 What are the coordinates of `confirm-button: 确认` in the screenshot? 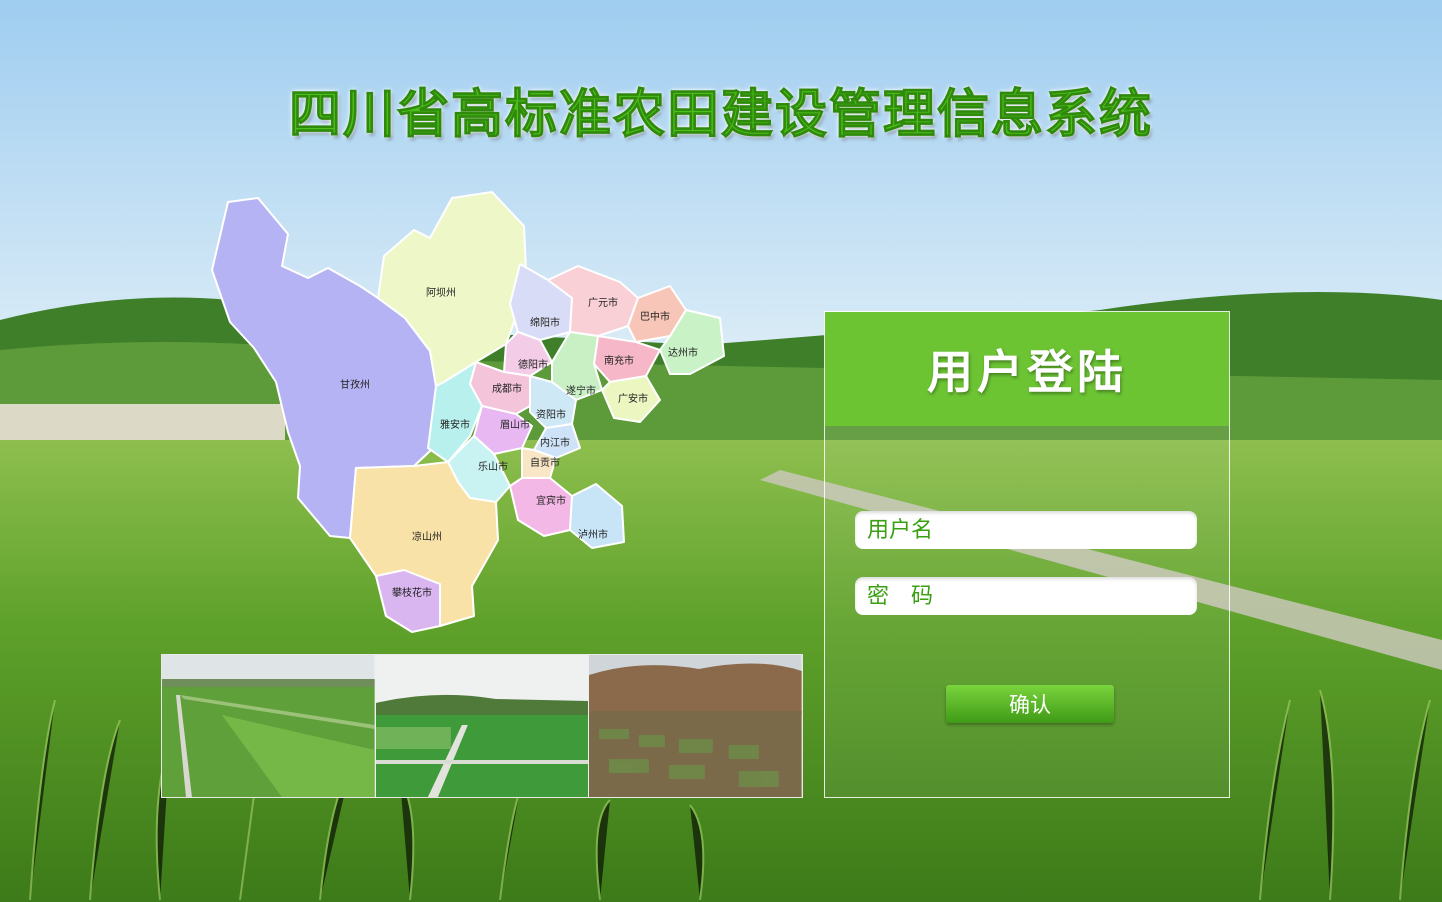 It's located at (1030, 704).